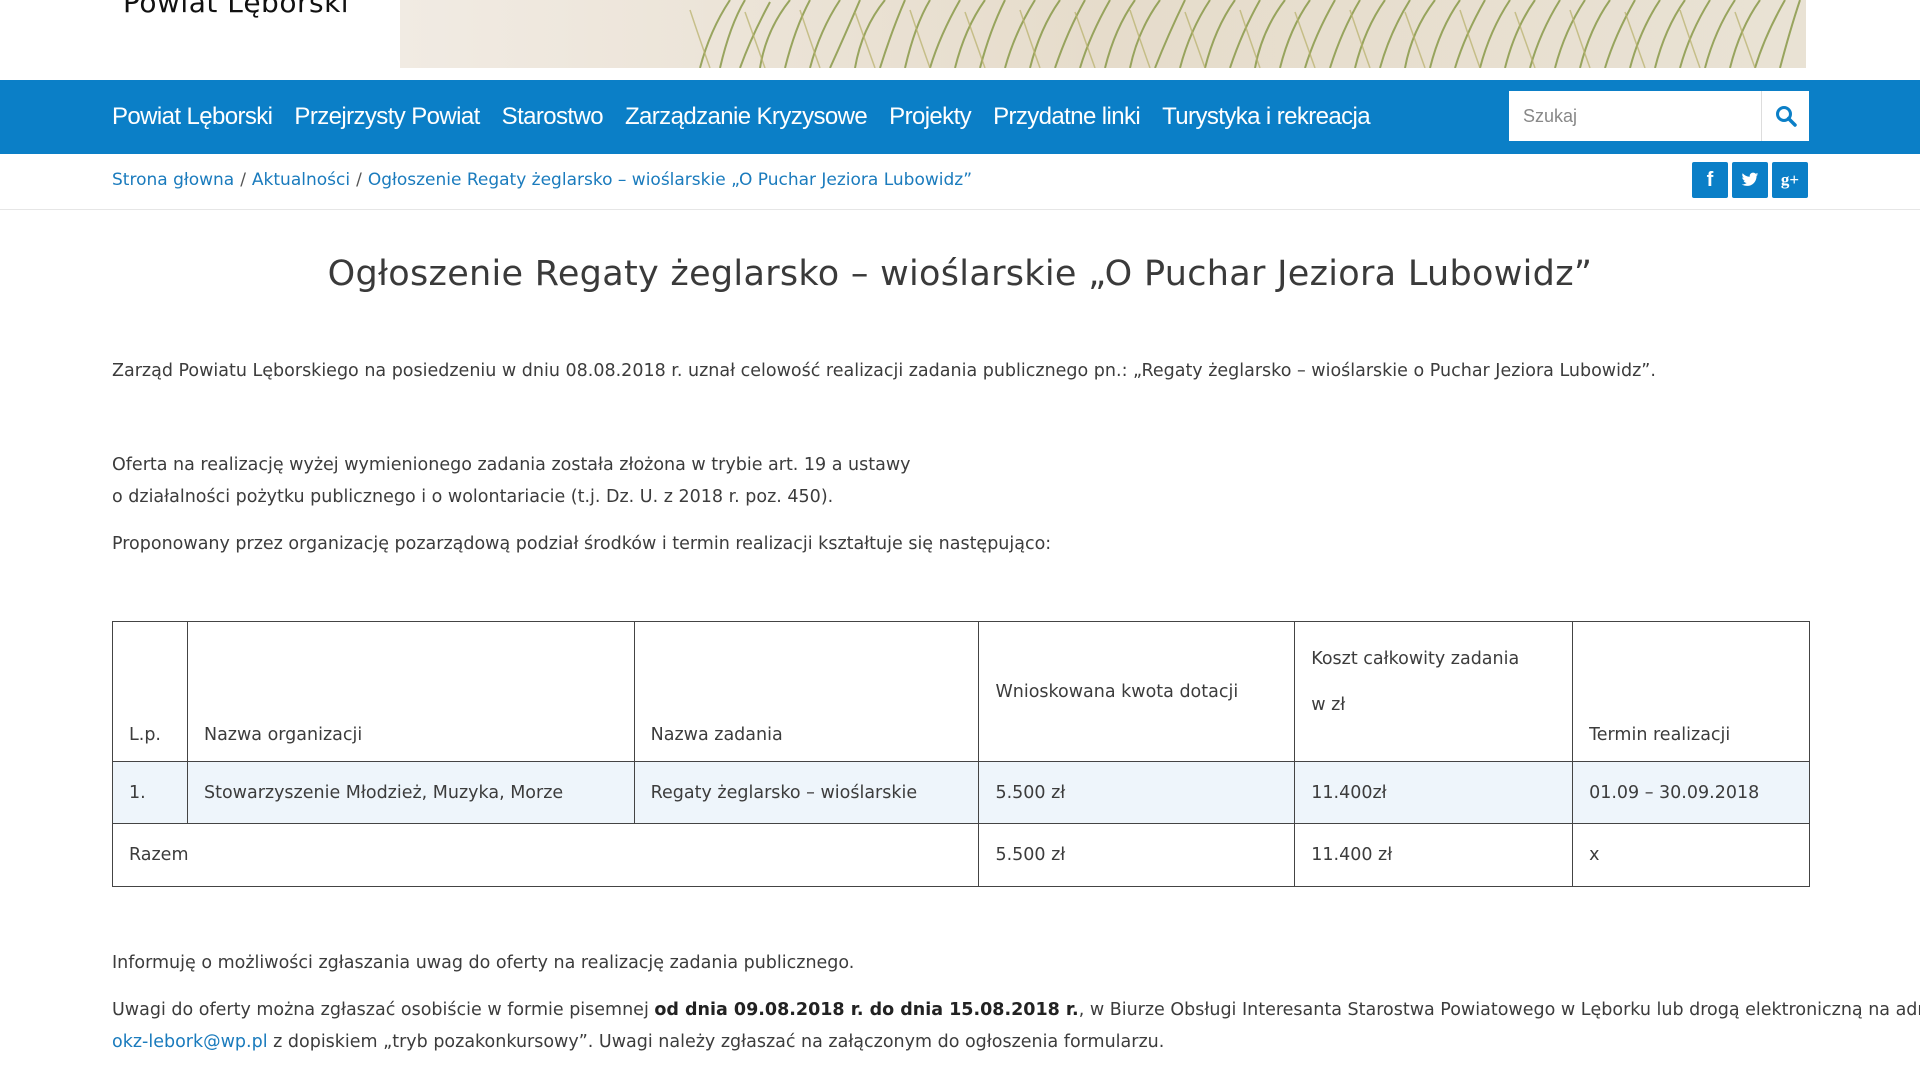 Image resolution: width=1920 pixels, height=1080 pixels. I want to click on nav-item-turystyka-i-rekreacja: Turystyka i rekreacja, so click(1266, 117).